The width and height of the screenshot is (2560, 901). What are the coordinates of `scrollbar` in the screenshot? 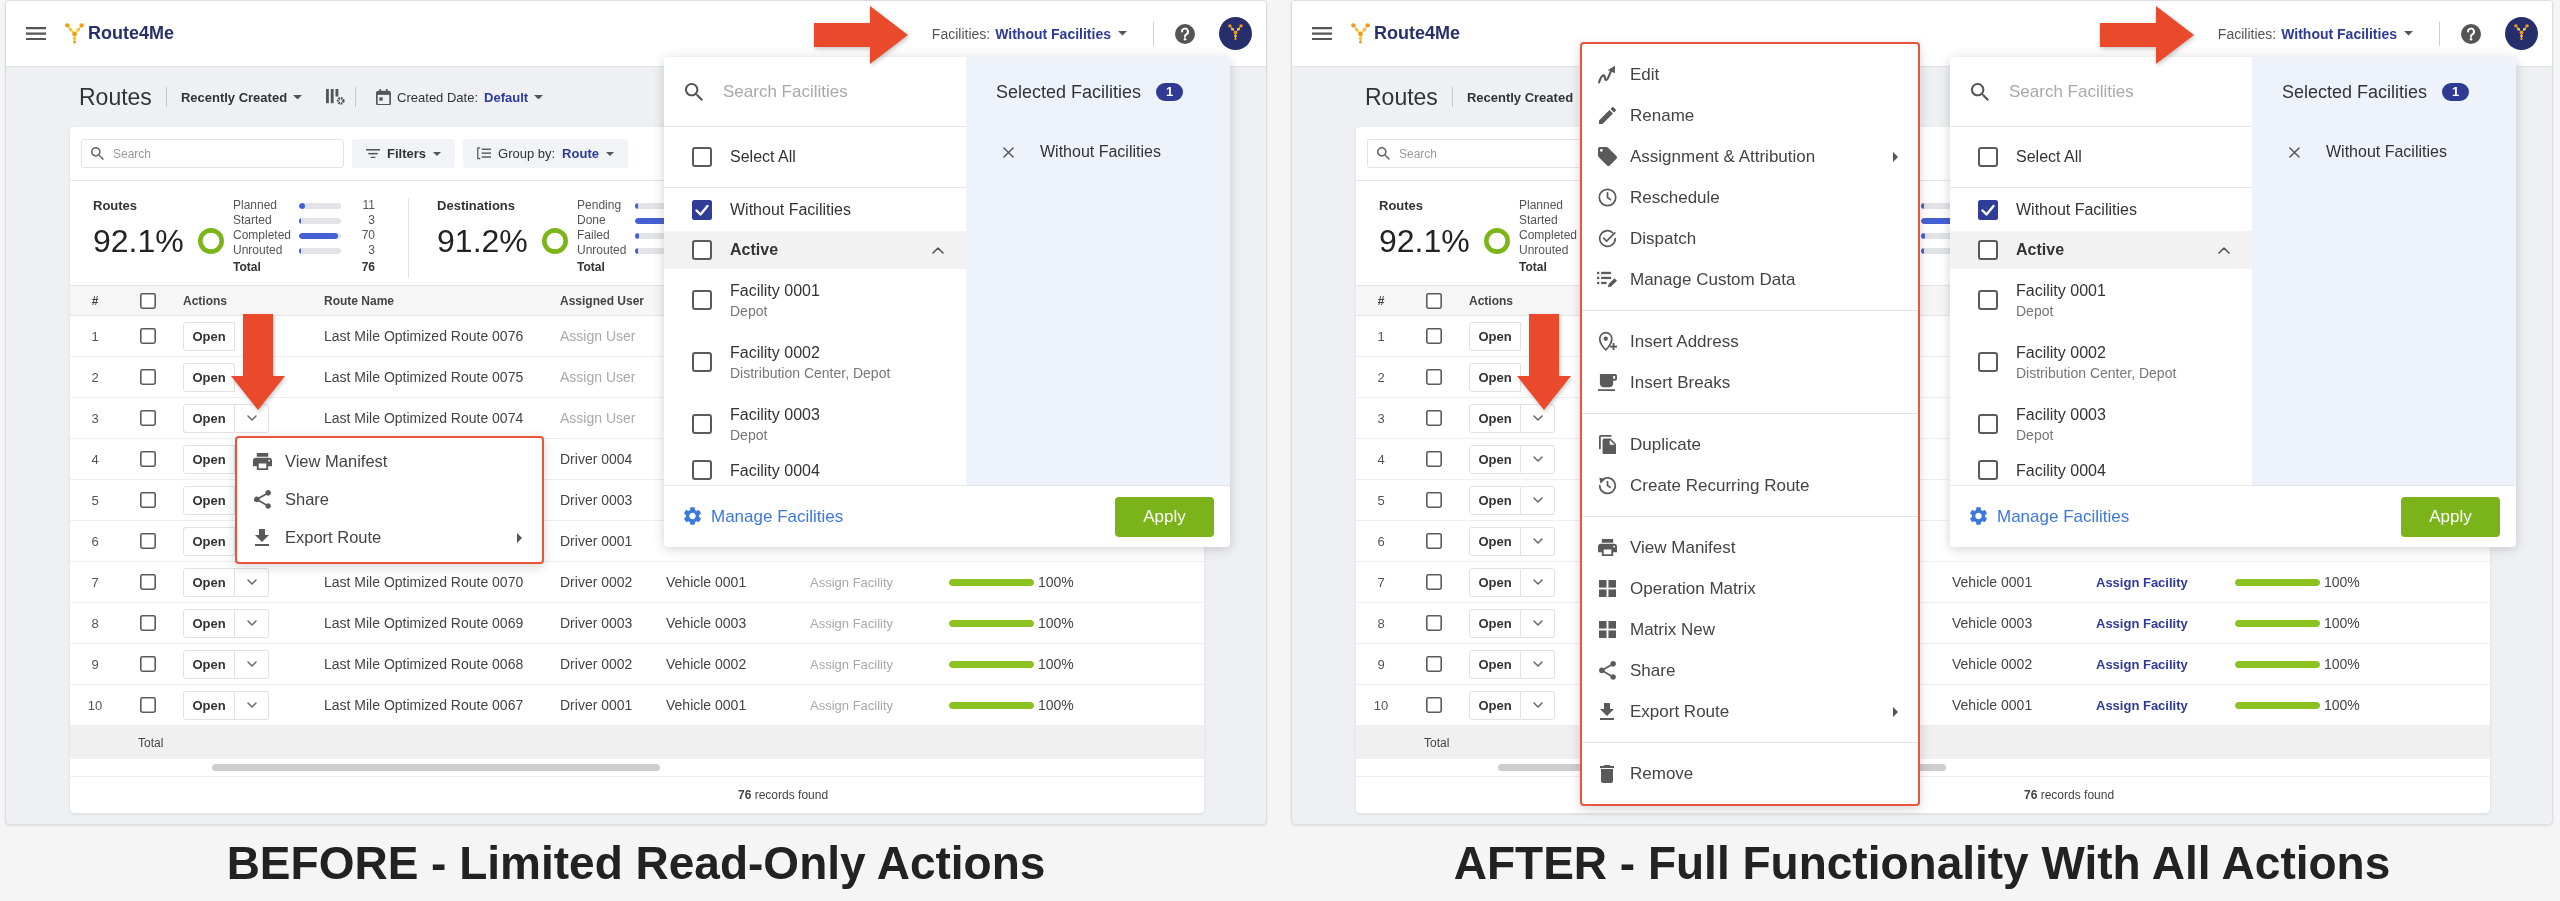 It's located at (436, 767).